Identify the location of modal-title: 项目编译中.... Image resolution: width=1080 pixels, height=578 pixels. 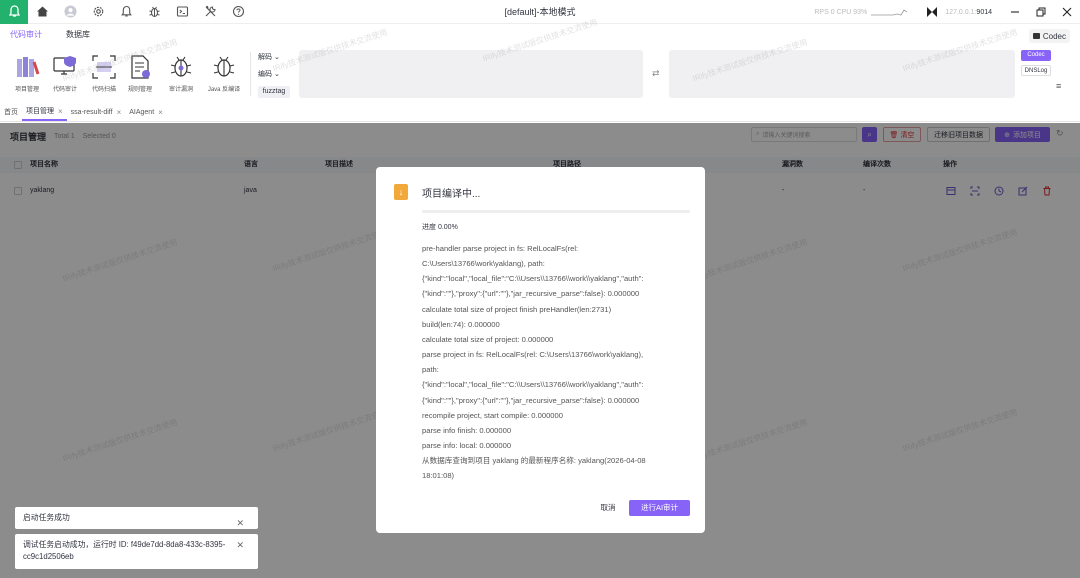
(451, 194).